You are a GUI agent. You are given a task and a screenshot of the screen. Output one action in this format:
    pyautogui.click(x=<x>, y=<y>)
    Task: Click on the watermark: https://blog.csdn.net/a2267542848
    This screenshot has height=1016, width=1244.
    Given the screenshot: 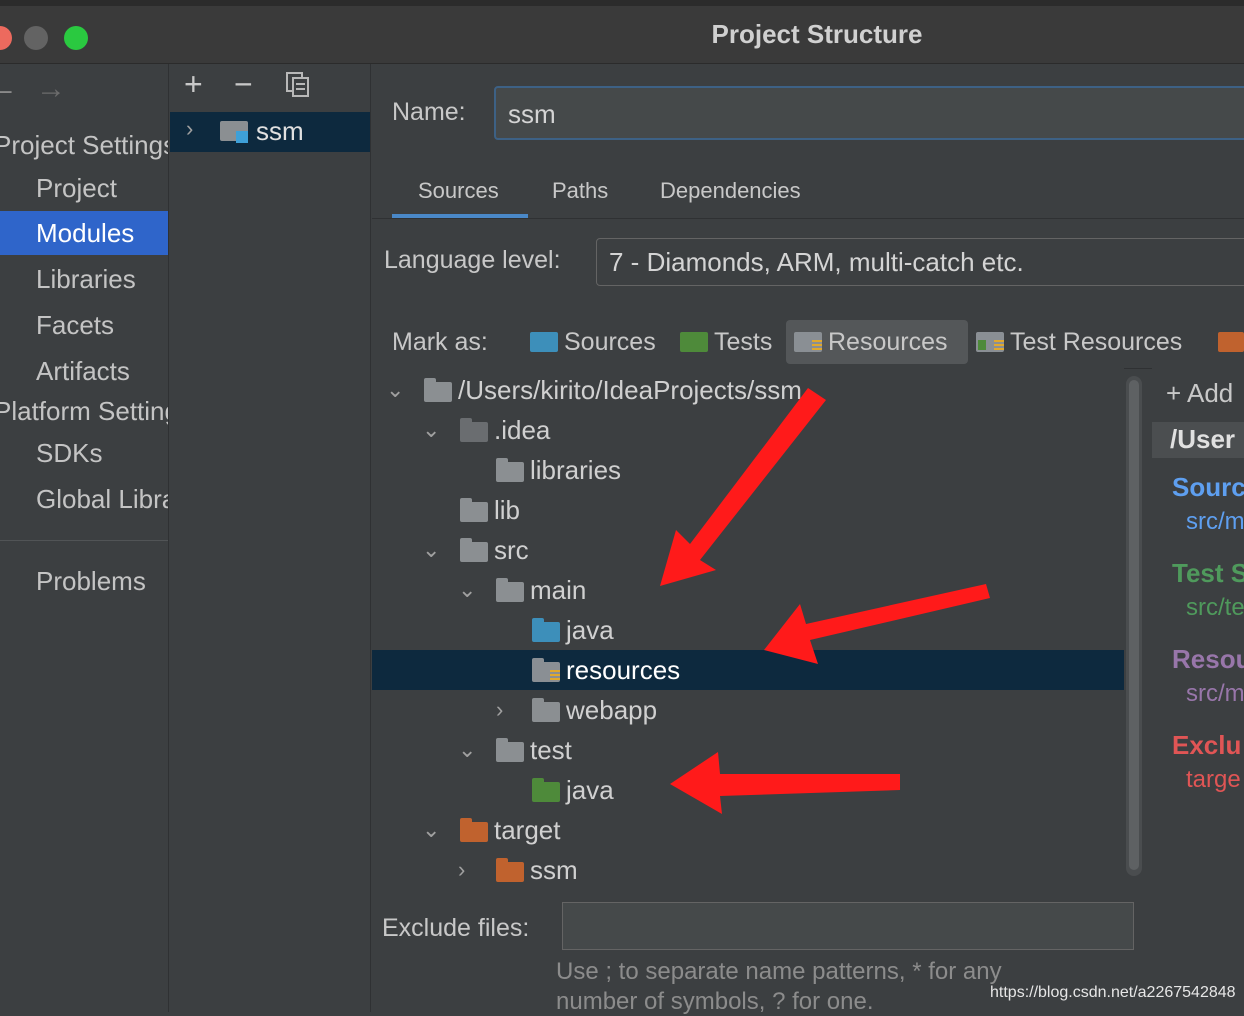 What is the action you would take?
    pyautogui.click(x=1113, y=992)
    